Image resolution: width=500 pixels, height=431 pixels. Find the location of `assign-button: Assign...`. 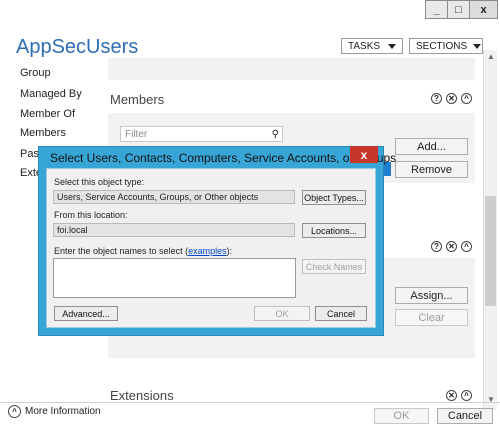

assign-button: Assign... is located at coordinates (431, 295).